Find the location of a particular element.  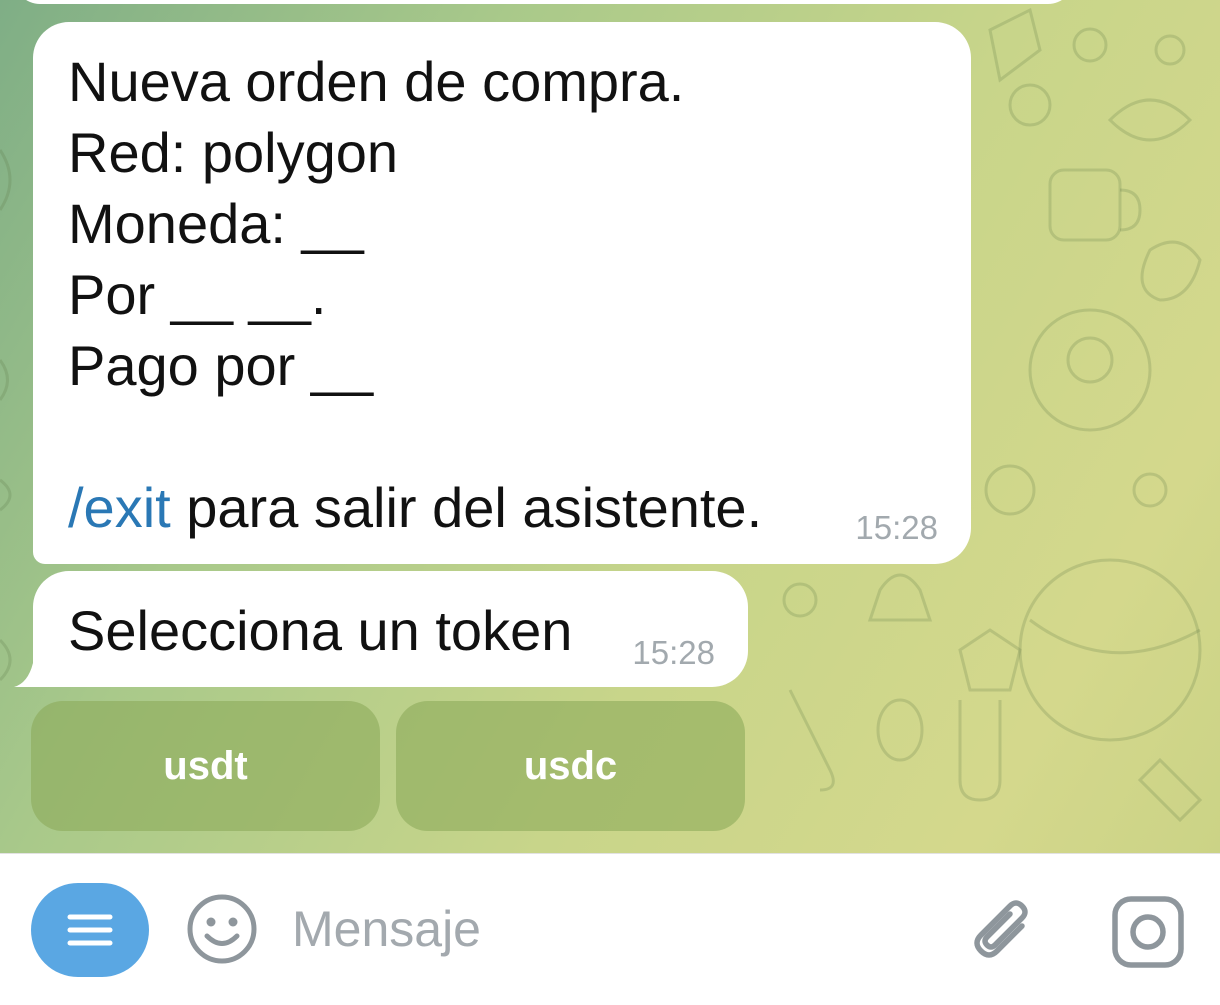

order-line-payment: Pago por __ is located at coordinates (221, 365).